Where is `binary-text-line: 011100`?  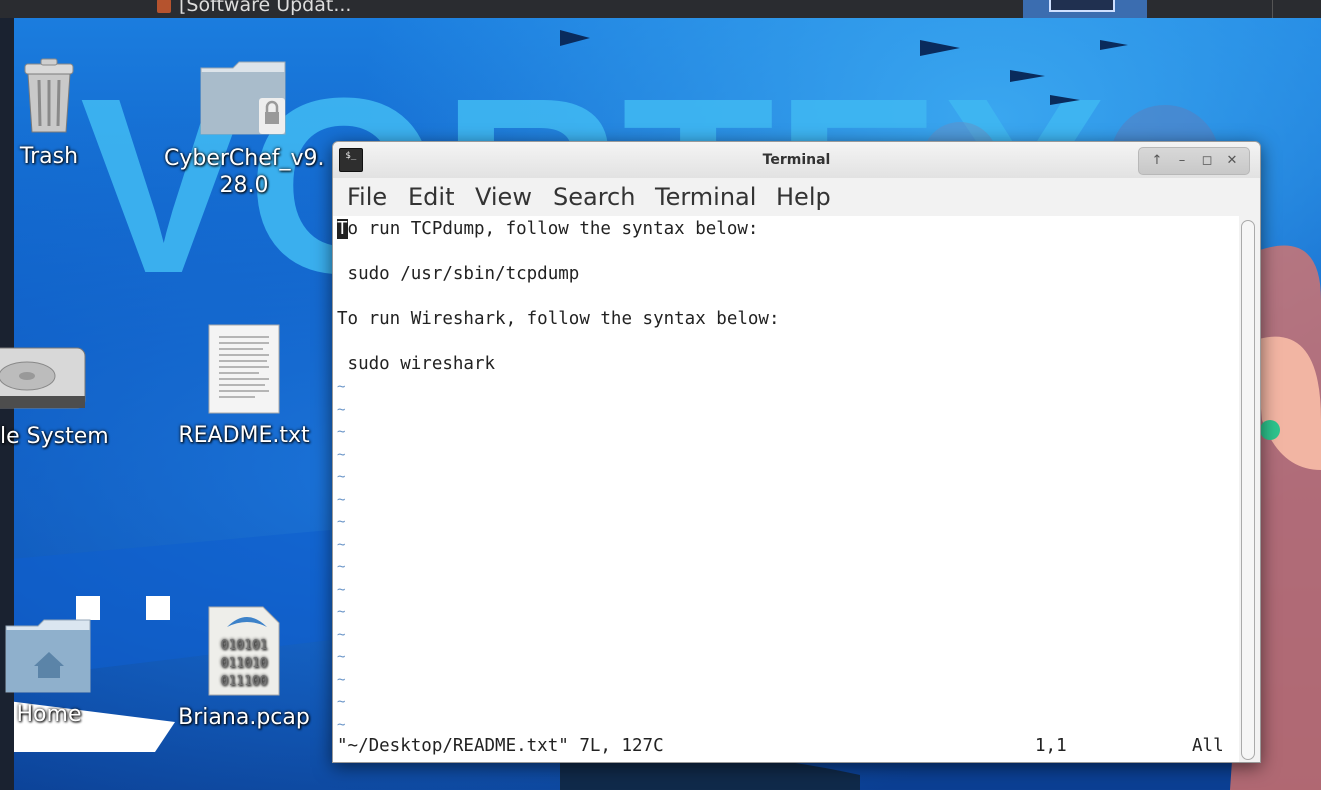
binary-text-line: 011100 is located at coordinates (244, 681).